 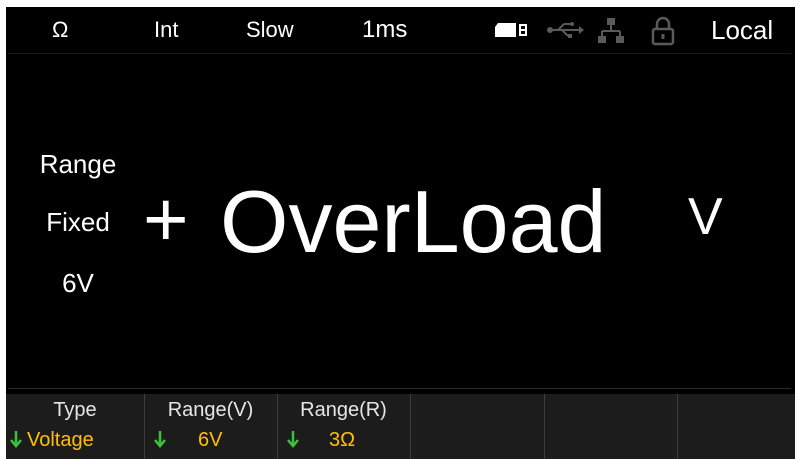 I want to click on remote-state-indicator: Local, so click(x=742, y=30).